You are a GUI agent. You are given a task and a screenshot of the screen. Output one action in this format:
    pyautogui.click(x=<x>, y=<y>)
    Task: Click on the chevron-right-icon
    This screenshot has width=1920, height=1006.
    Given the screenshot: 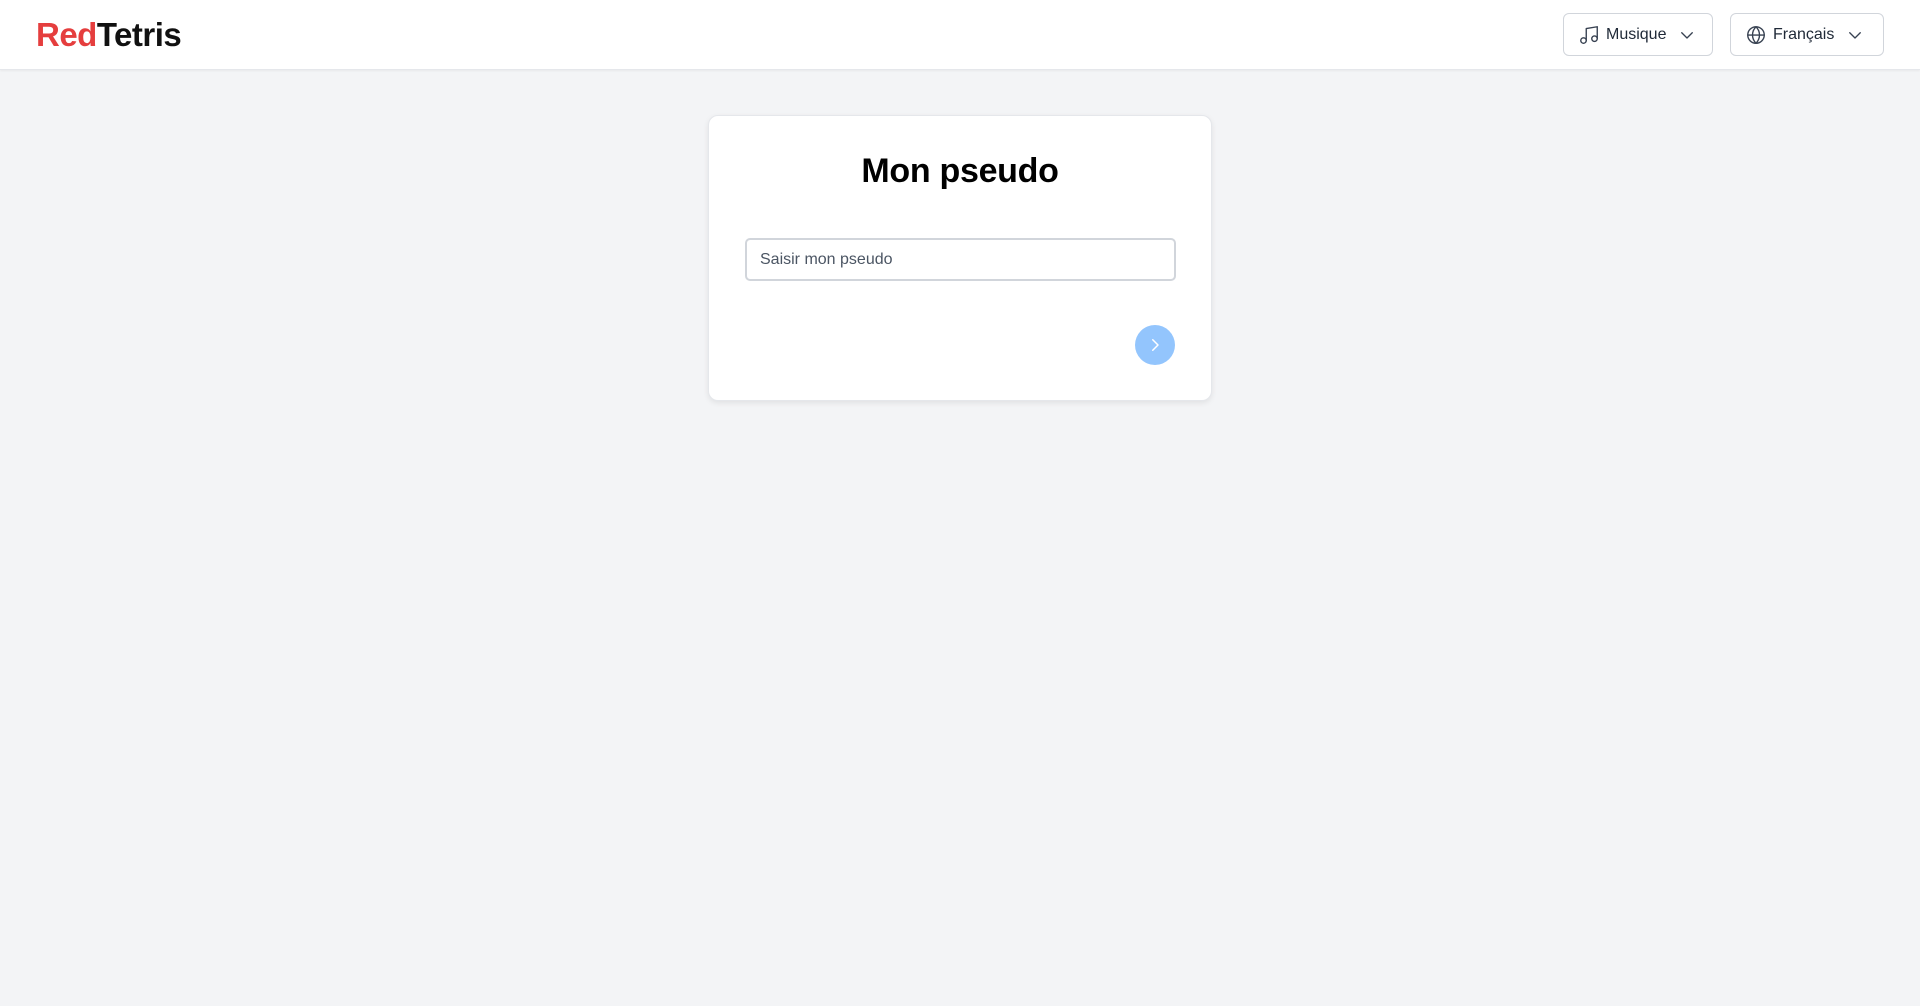 What is the action you would take?
    pyautogui.click(x=1155, y=345)
    